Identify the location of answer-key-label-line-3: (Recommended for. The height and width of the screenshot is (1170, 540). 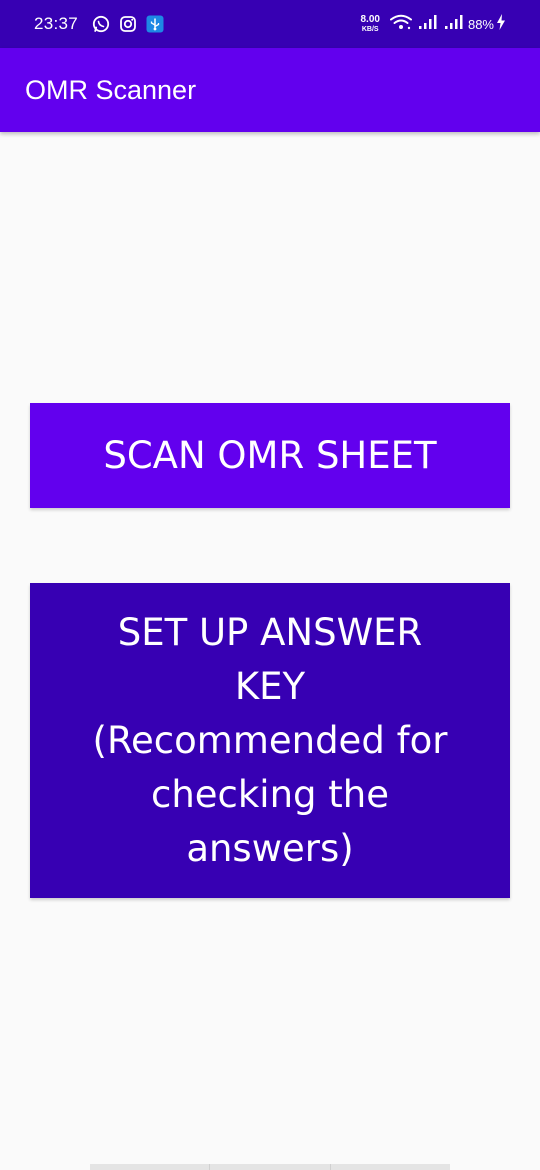
(270, 740).